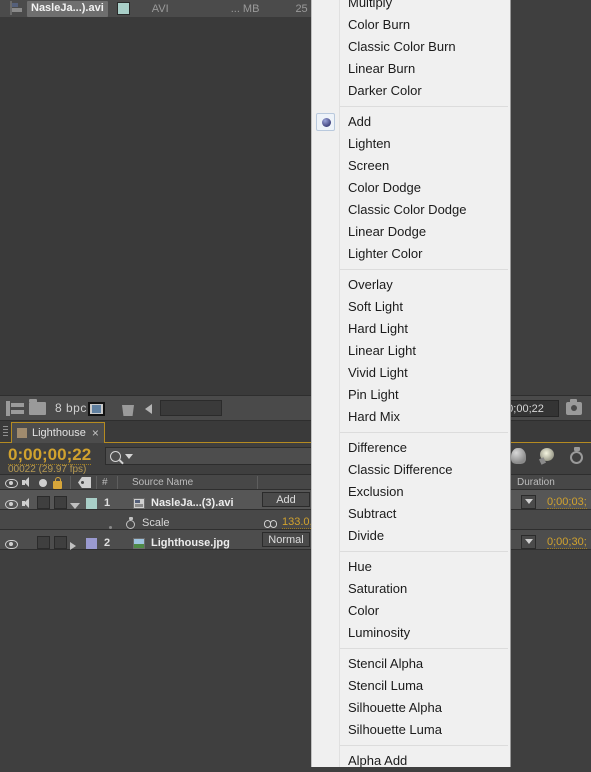 The image size is (591, 772). Describe the element at coordinates (372, 513) in the screenshot. I see `menu-item-label: Subtract` at that location.